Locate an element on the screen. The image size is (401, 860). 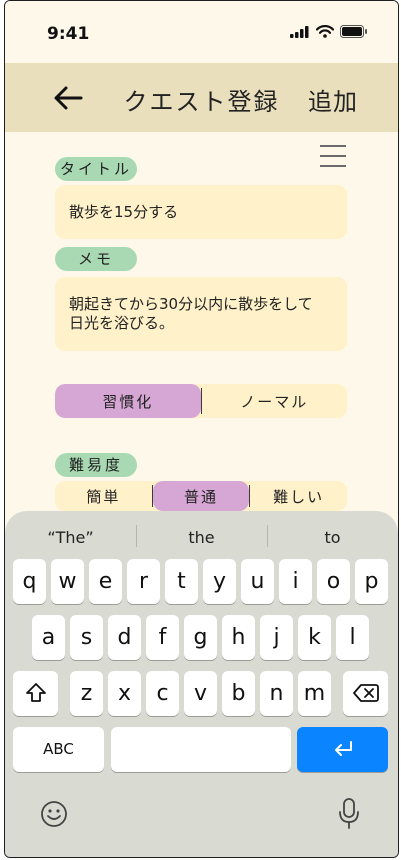
shift-key is located at coordinates (35, 693).